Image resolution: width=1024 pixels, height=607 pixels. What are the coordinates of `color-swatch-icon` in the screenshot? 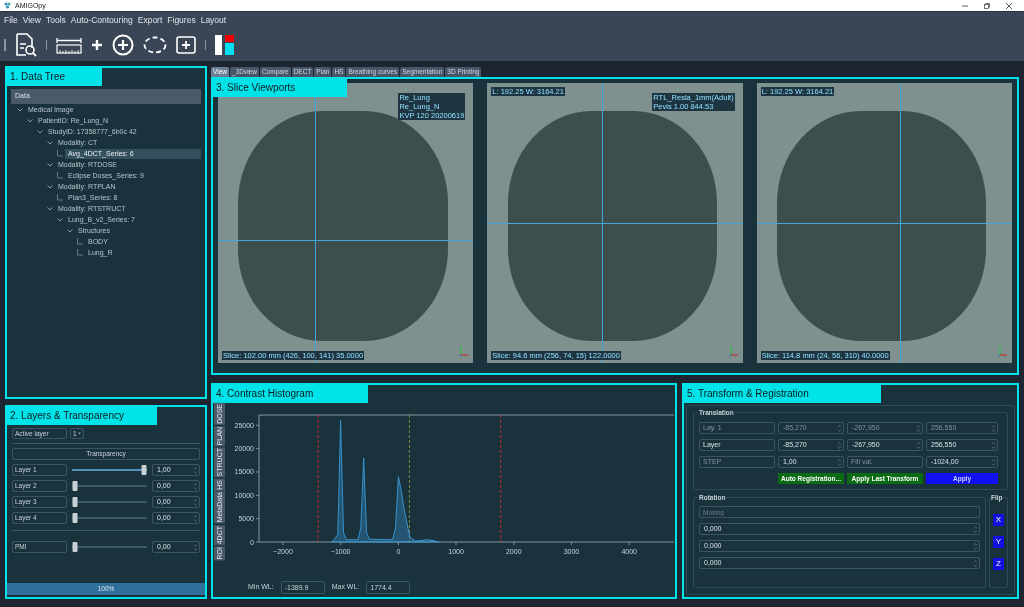 It's located at (225, 44).